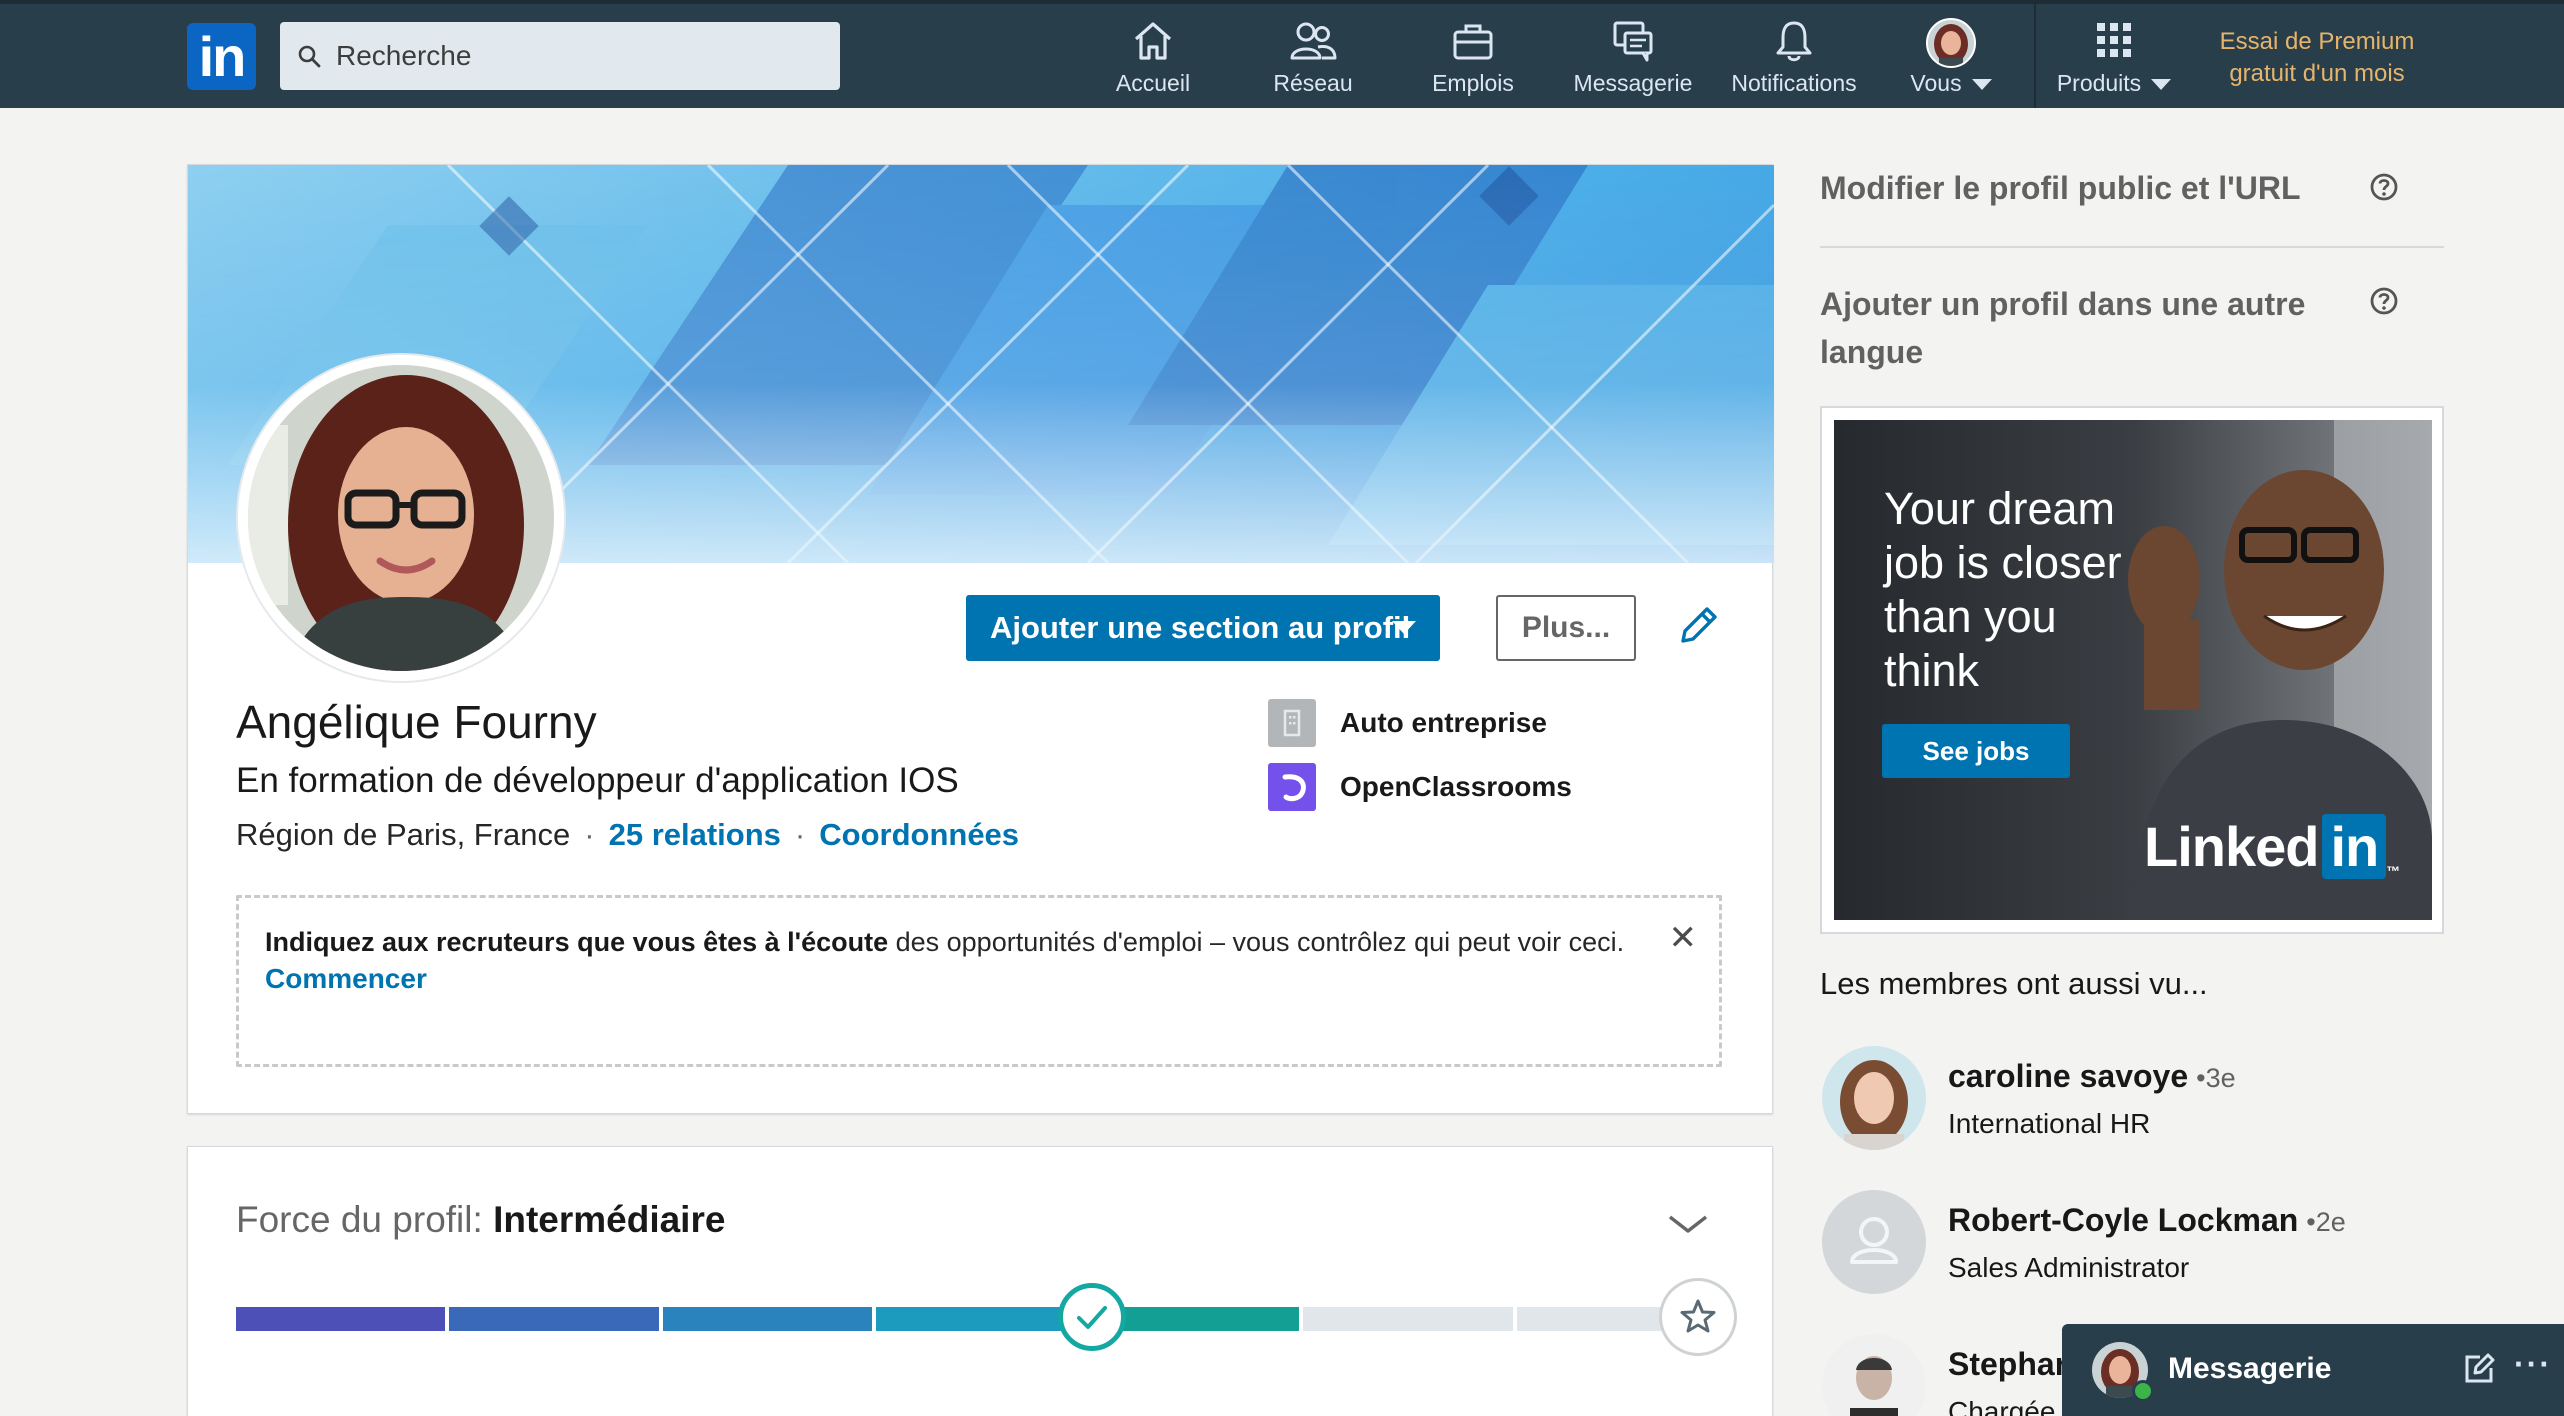  Describe the element at coordinates (1633, 41) in the screenshot. I see `messaging-icon` at that location.